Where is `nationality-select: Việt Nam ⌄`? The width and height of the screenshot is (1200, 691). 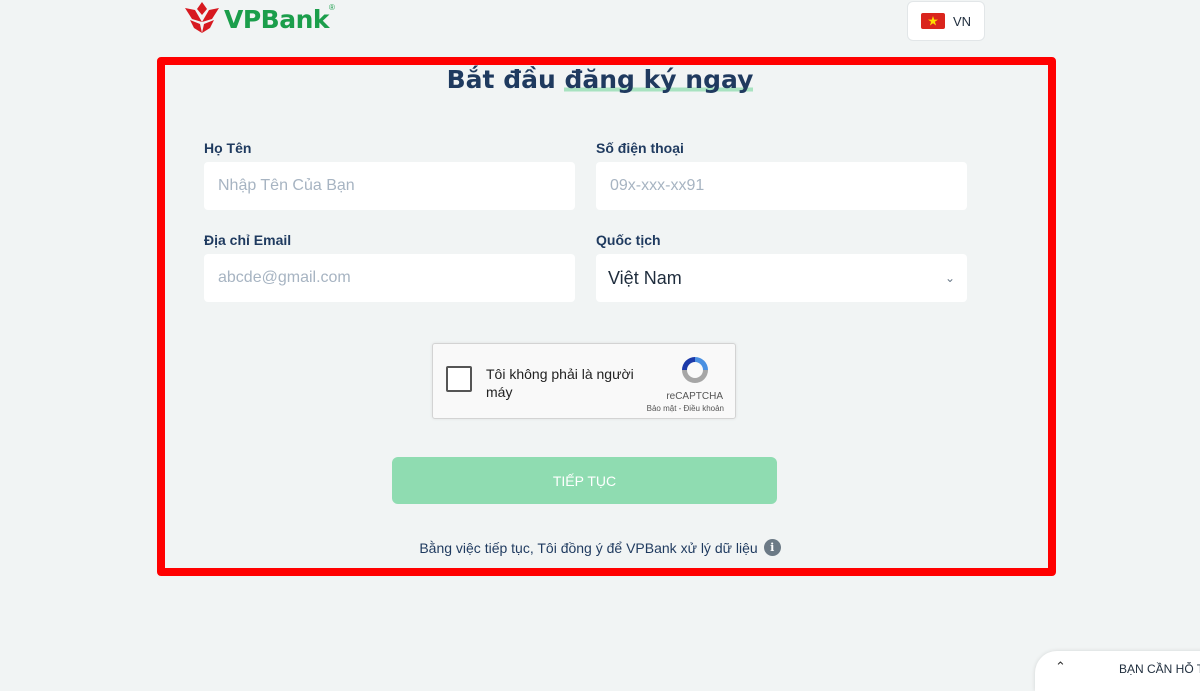
nationality-select: Việt Nam ⌄ is located at coordinates (781, 278).